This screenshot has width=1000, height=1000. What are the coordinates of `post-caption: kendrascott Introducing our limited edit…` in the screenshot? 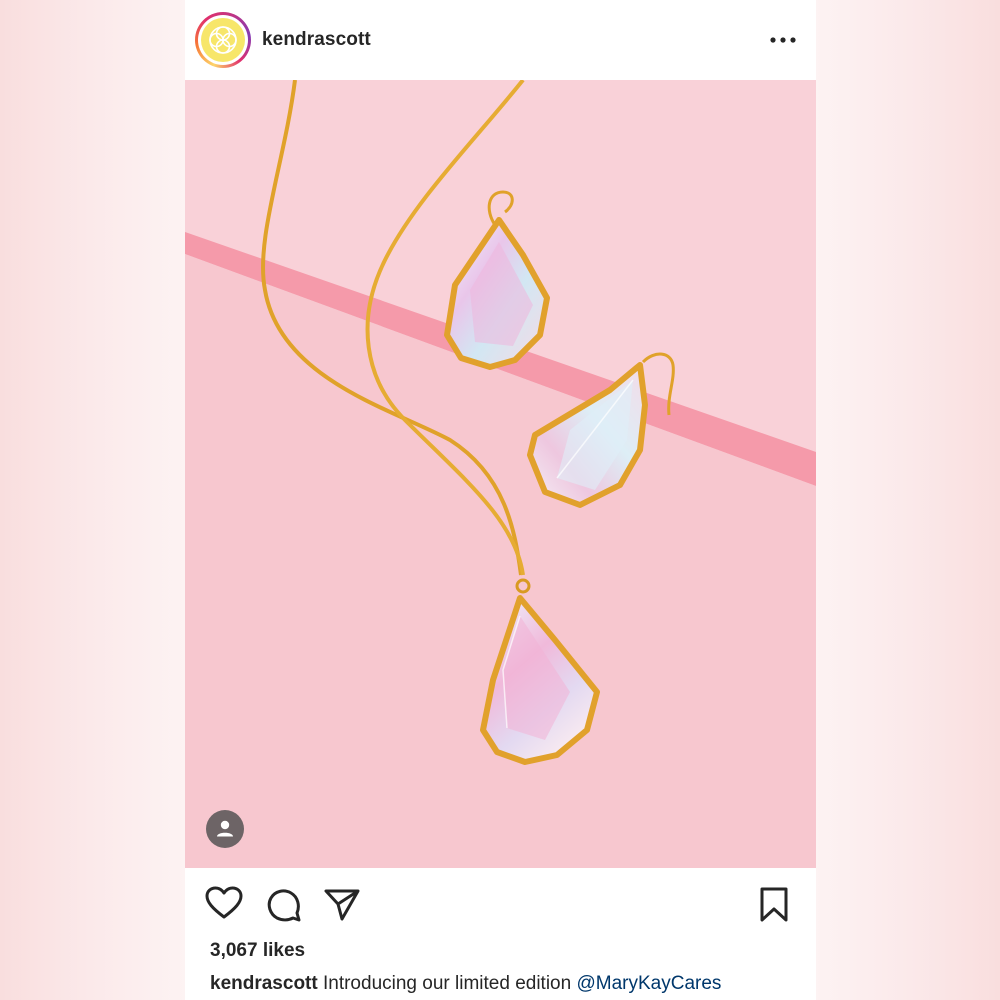 It's located at (465, 984).